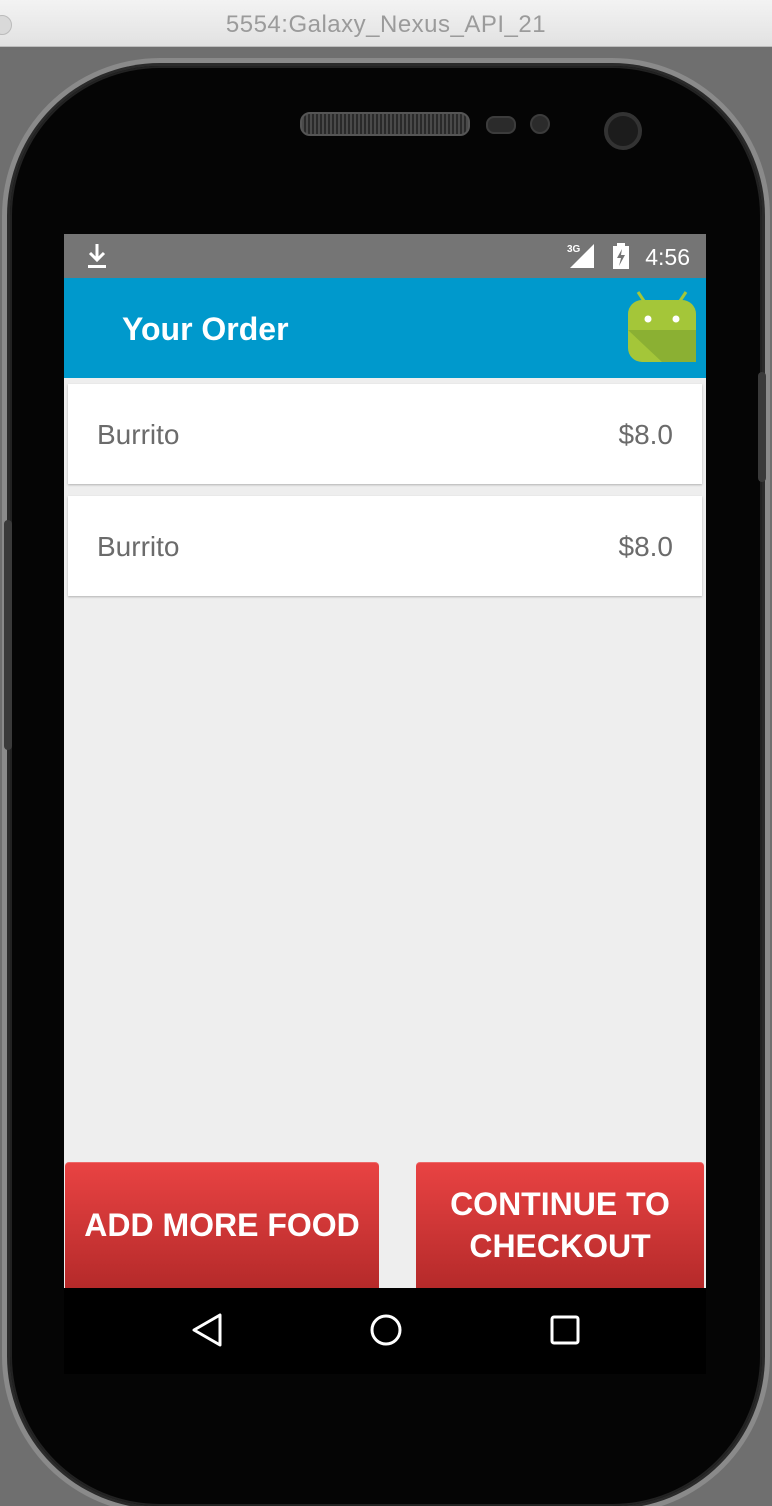  I want to click on earpiece-speaker, so click(385, 124).